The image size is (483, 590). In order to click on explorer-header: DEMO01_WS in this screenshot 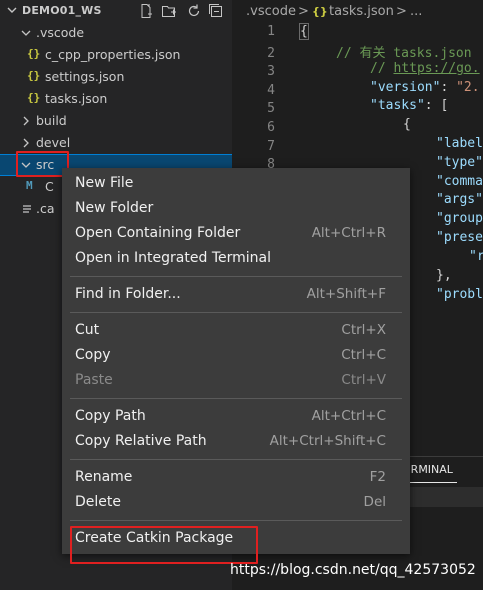, I will do `click(116, 11)`.